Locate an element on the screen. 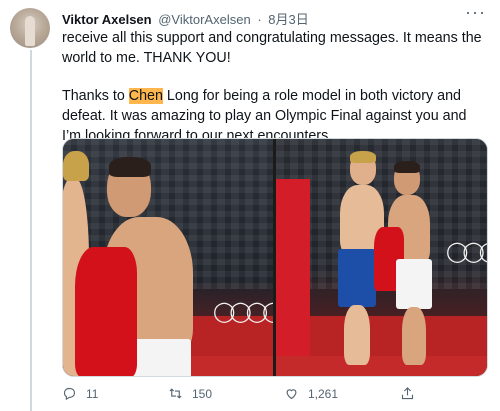 The width and height of the screenshot is (500, 411). author-name: Viktor Axelsen is located at coordinates (107, 19).